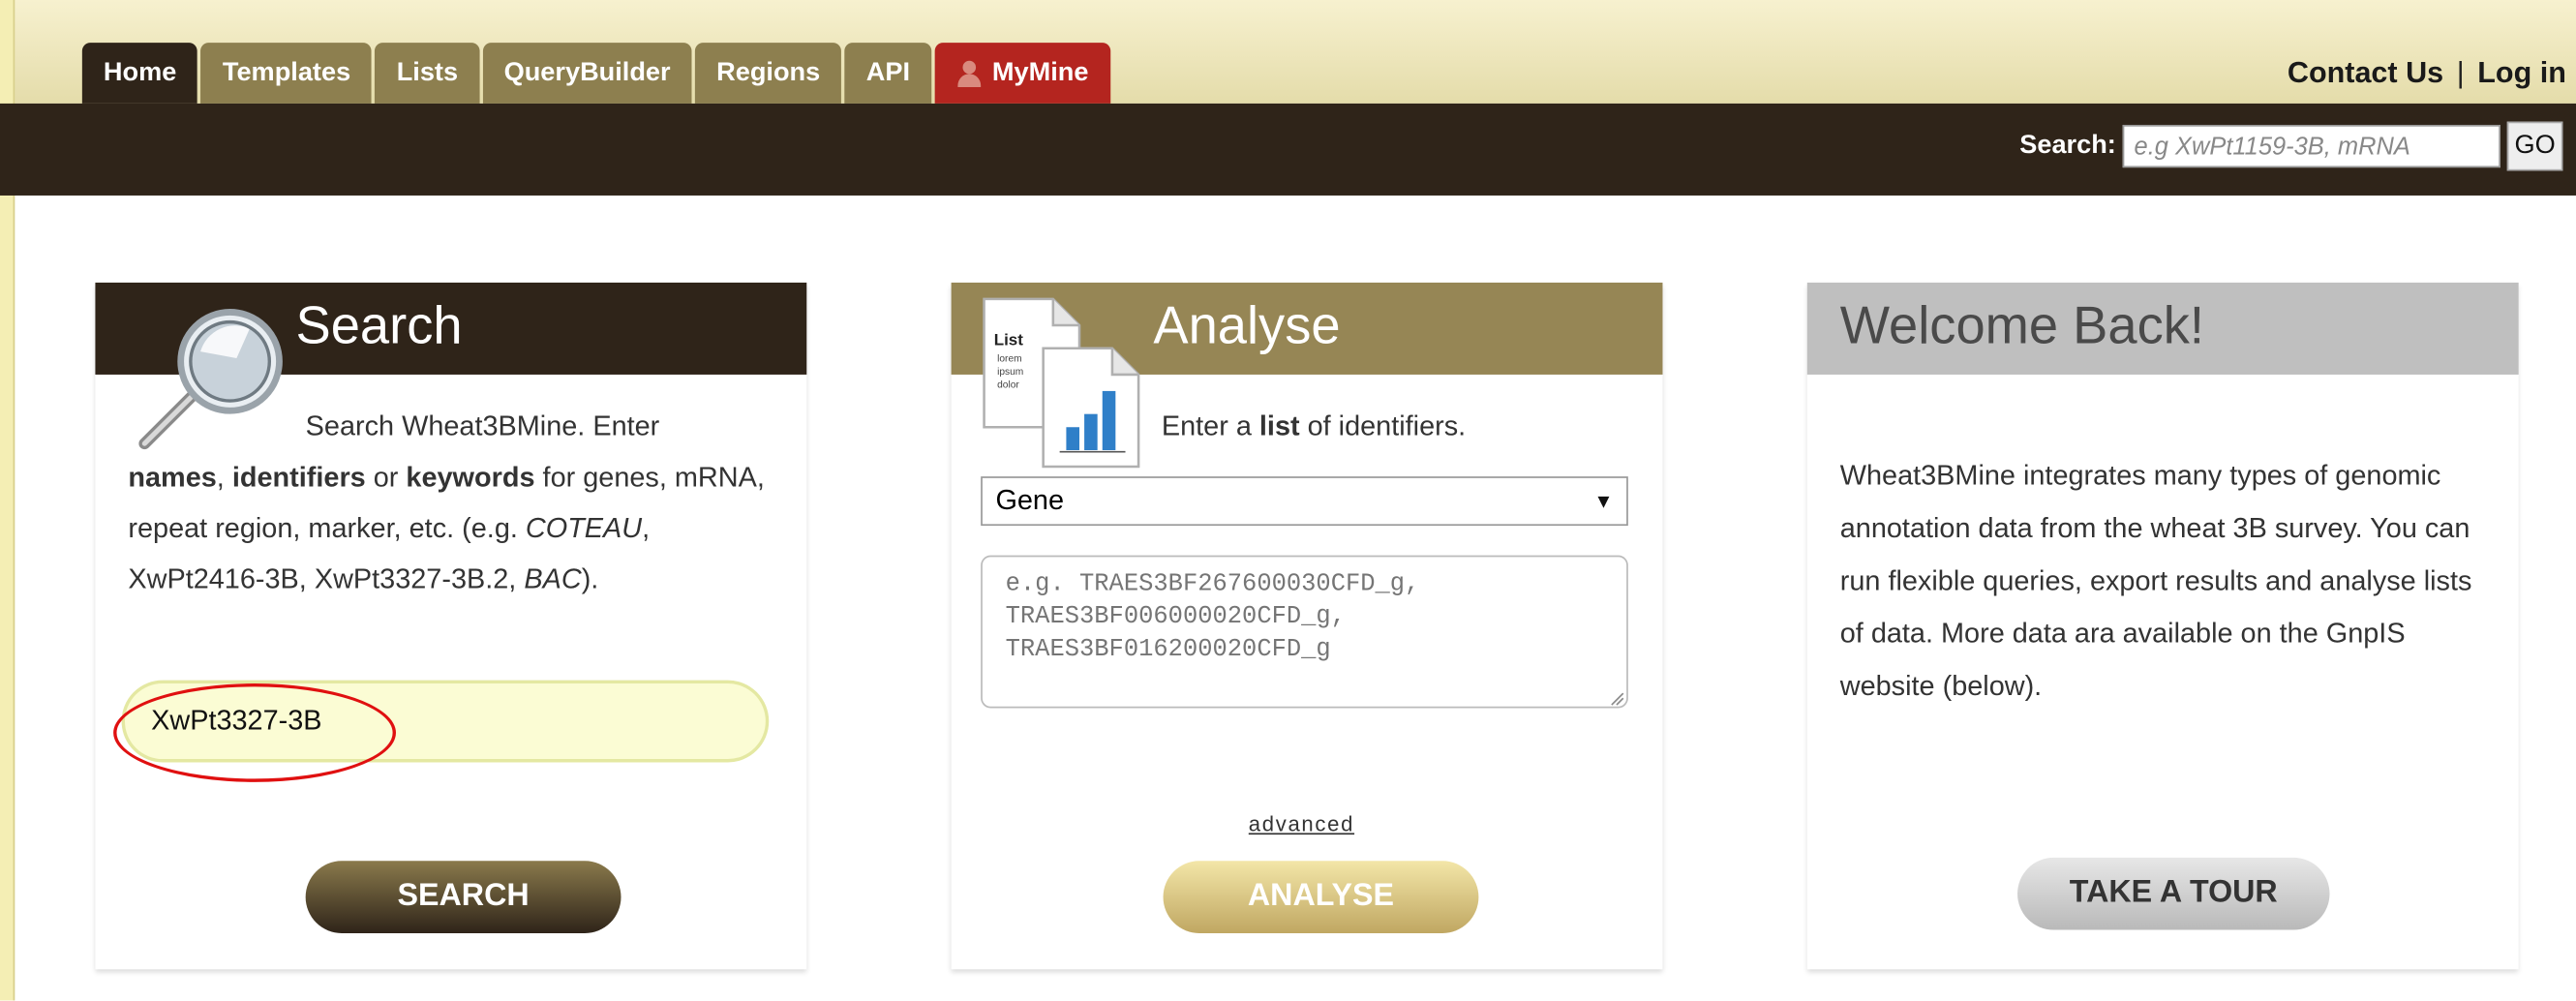 The height and width of the screenshot is (1001, 2576). I want to click on tab-regions: Regions, so click(768, 74).